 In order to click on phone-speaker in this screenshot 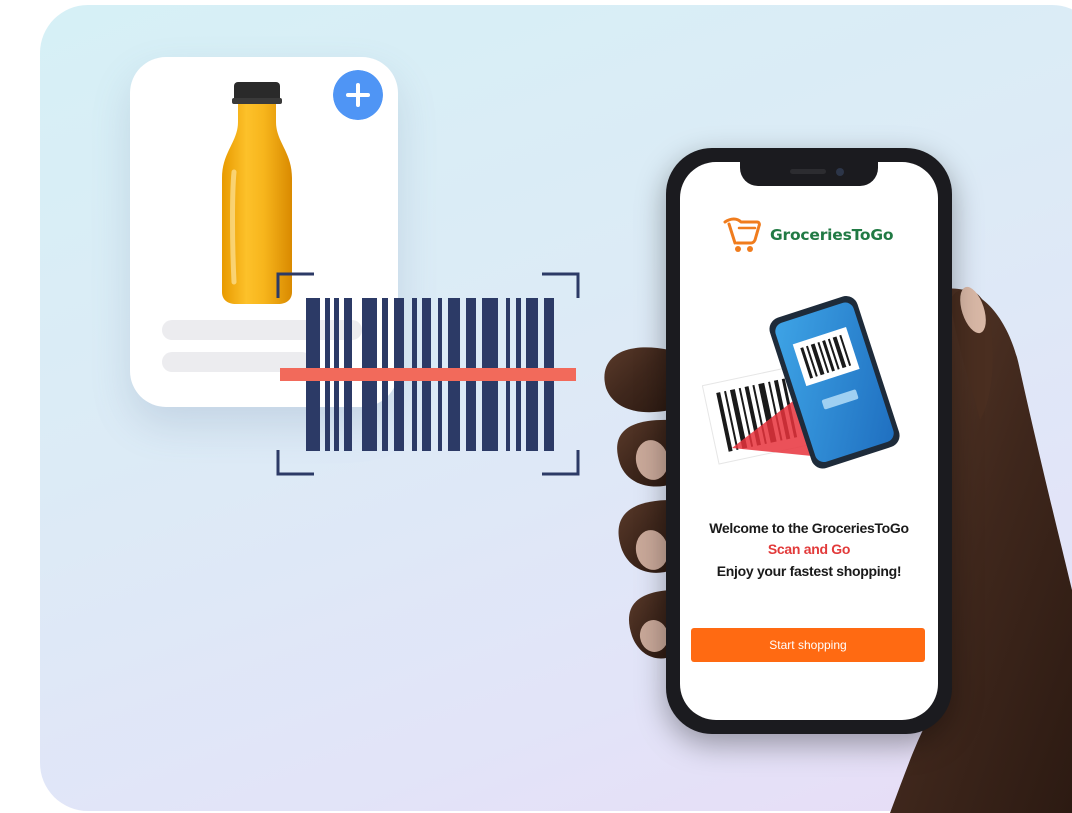, I will do `click(808, 171)`.